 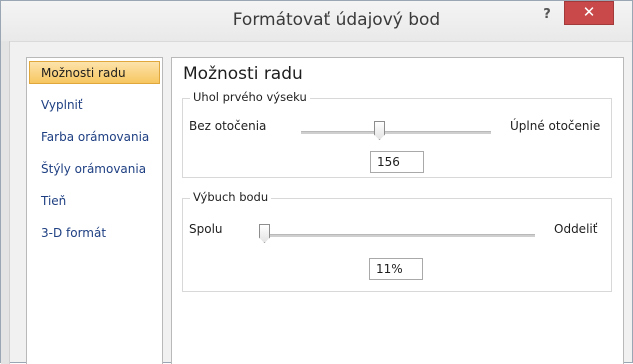 What do you see at coordinates (94, 136) in the screenshot?
I see `sidebar-item-border-color: Farba orámovania` at bounding box center [94, 136].